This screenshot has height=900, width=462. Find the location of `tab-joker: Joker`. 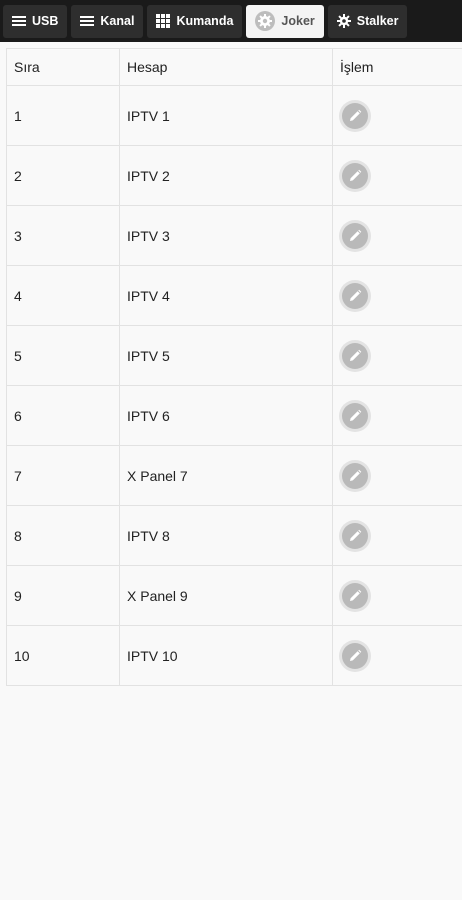

tab-joker: Joker is located at coordinates (285, 21).